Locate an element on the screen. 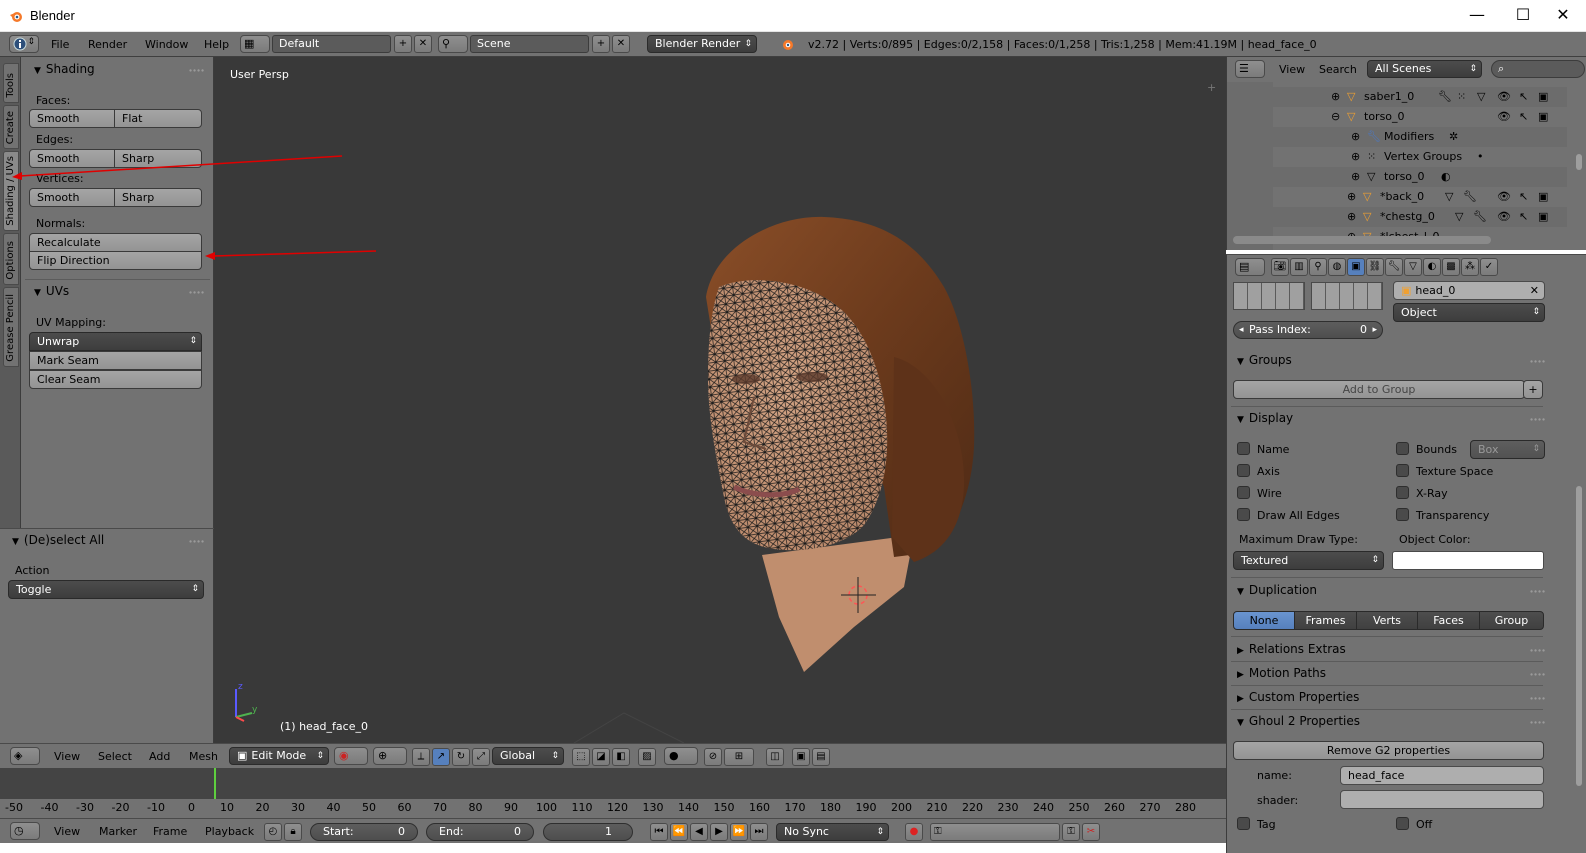 The height and width of the screenshot is (853, 1586). bounds-type-dropdown: Box ⇕ is located at coordinates (1507, 449).